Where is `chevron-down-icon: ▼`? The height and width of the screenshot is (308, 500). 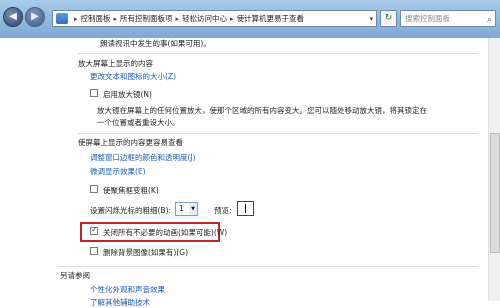
chevron-down-icon: ▼ is located at coordinates (193, 209).